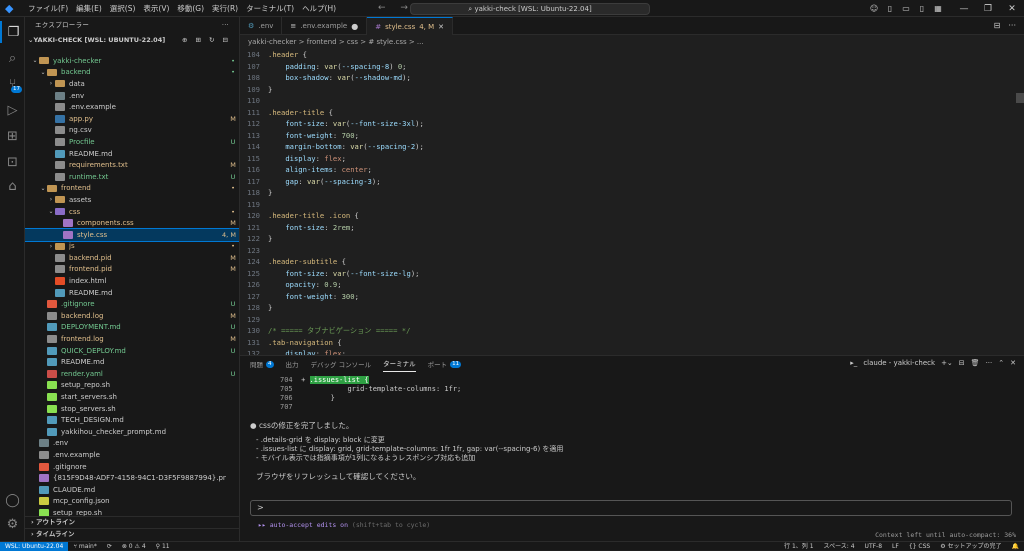  I want to click on tree-item: mcp_config.json, so click(132, 502).